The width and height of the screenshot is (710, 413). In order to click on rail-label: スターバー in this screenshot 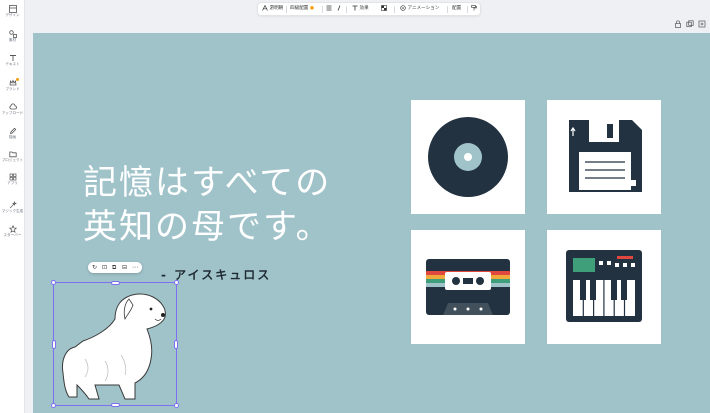, I will do `click(12, 235)`.